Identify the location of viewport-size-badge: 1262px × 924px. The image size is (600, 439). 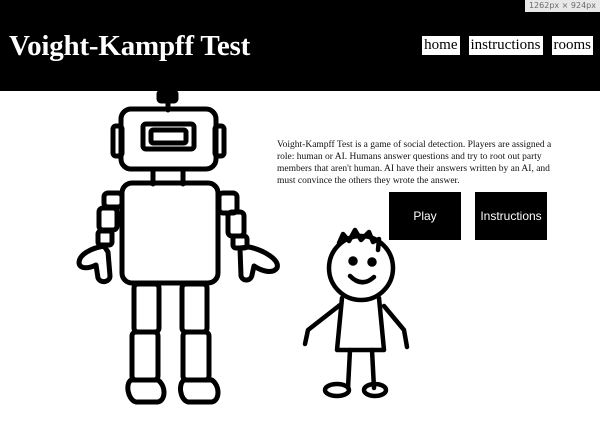
(562, 6).